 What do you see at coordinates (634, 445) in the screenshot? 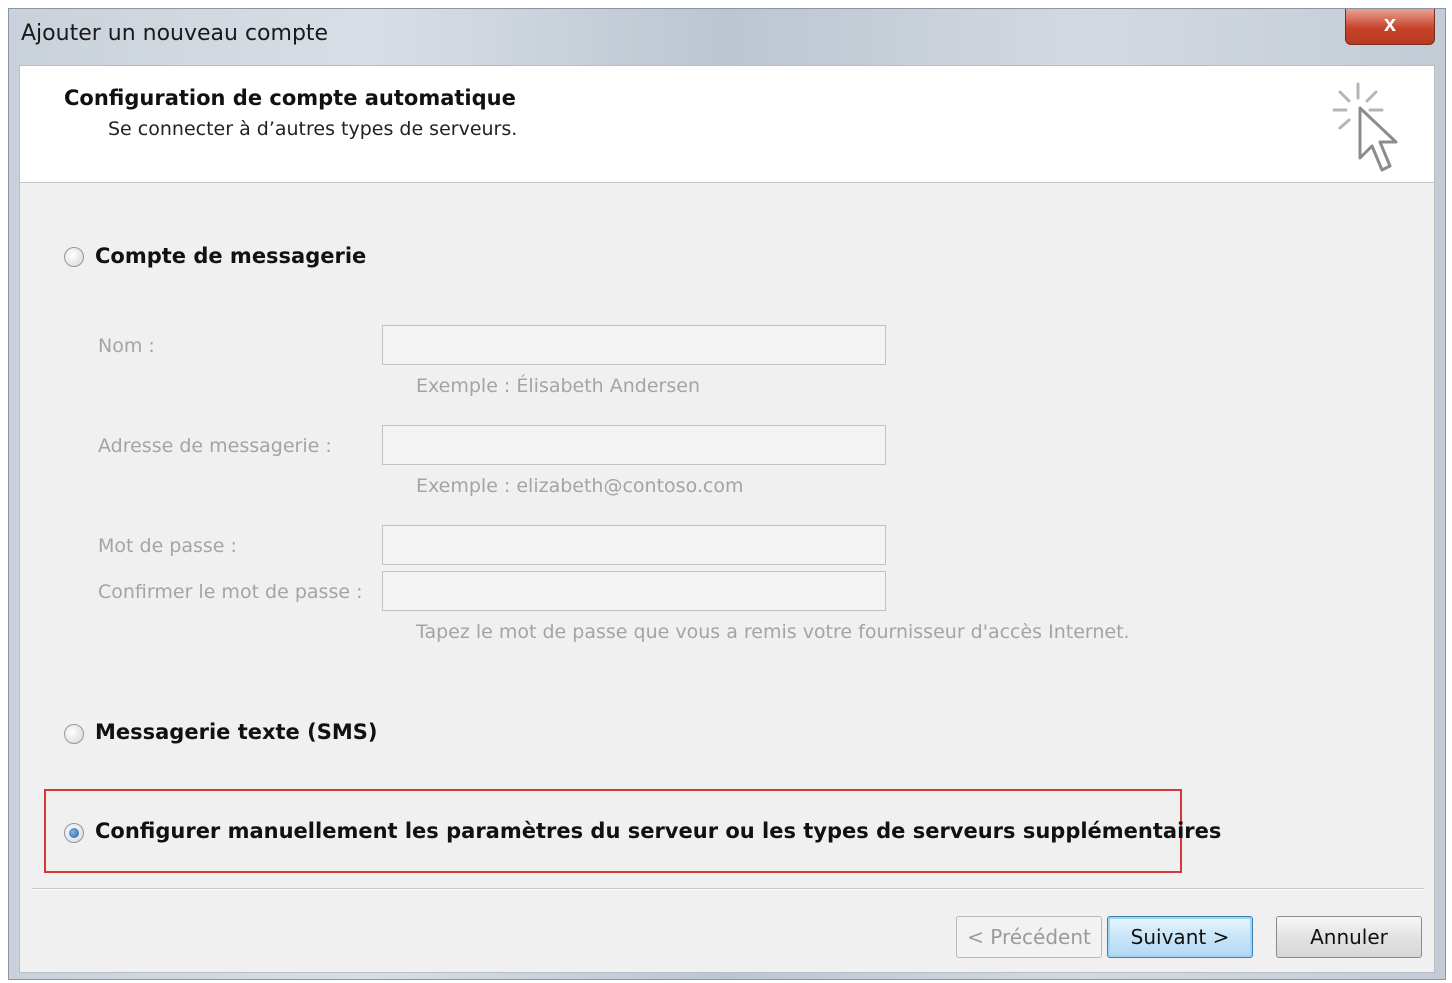
I see `email-field` at bounding box center [634, 445].